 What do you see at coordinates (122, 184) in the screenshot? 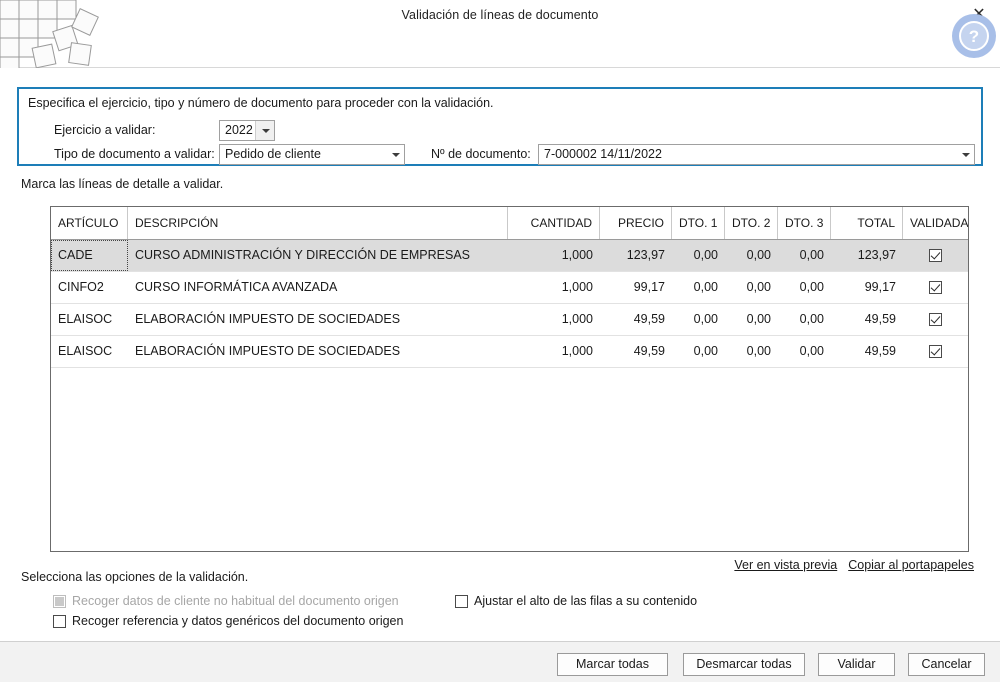
I see `grid-caption: Marca las líneas de detalle a validar.` at bounding box center [122, 184].